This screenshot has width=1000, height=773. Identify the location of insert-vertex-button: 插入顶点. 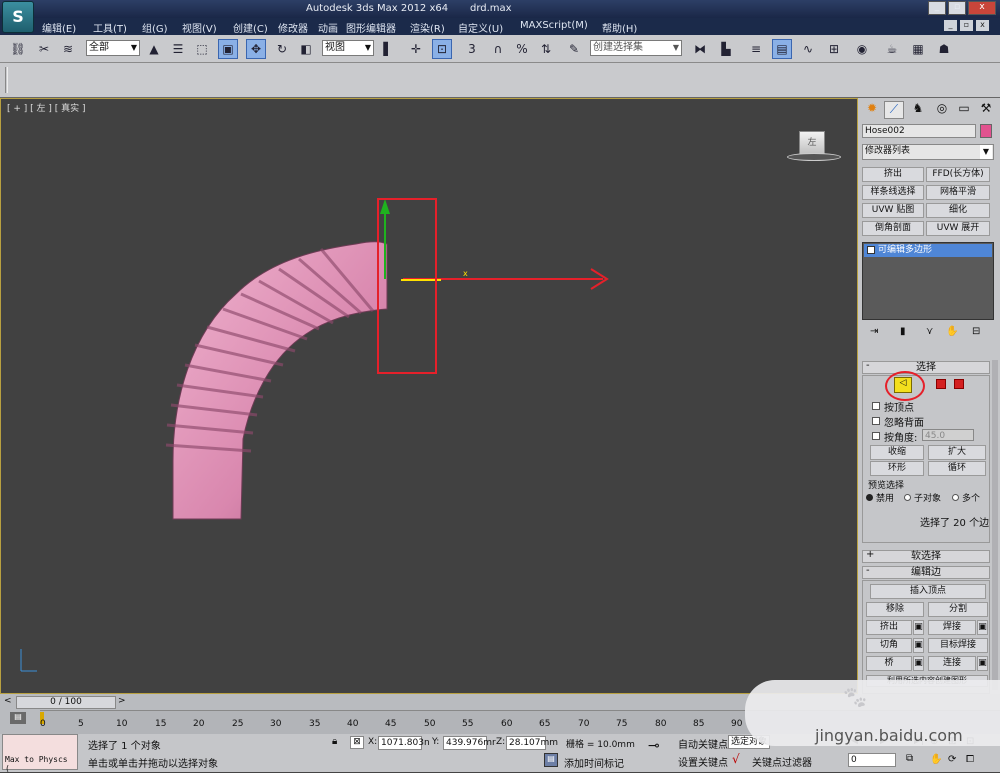
(928, 591).